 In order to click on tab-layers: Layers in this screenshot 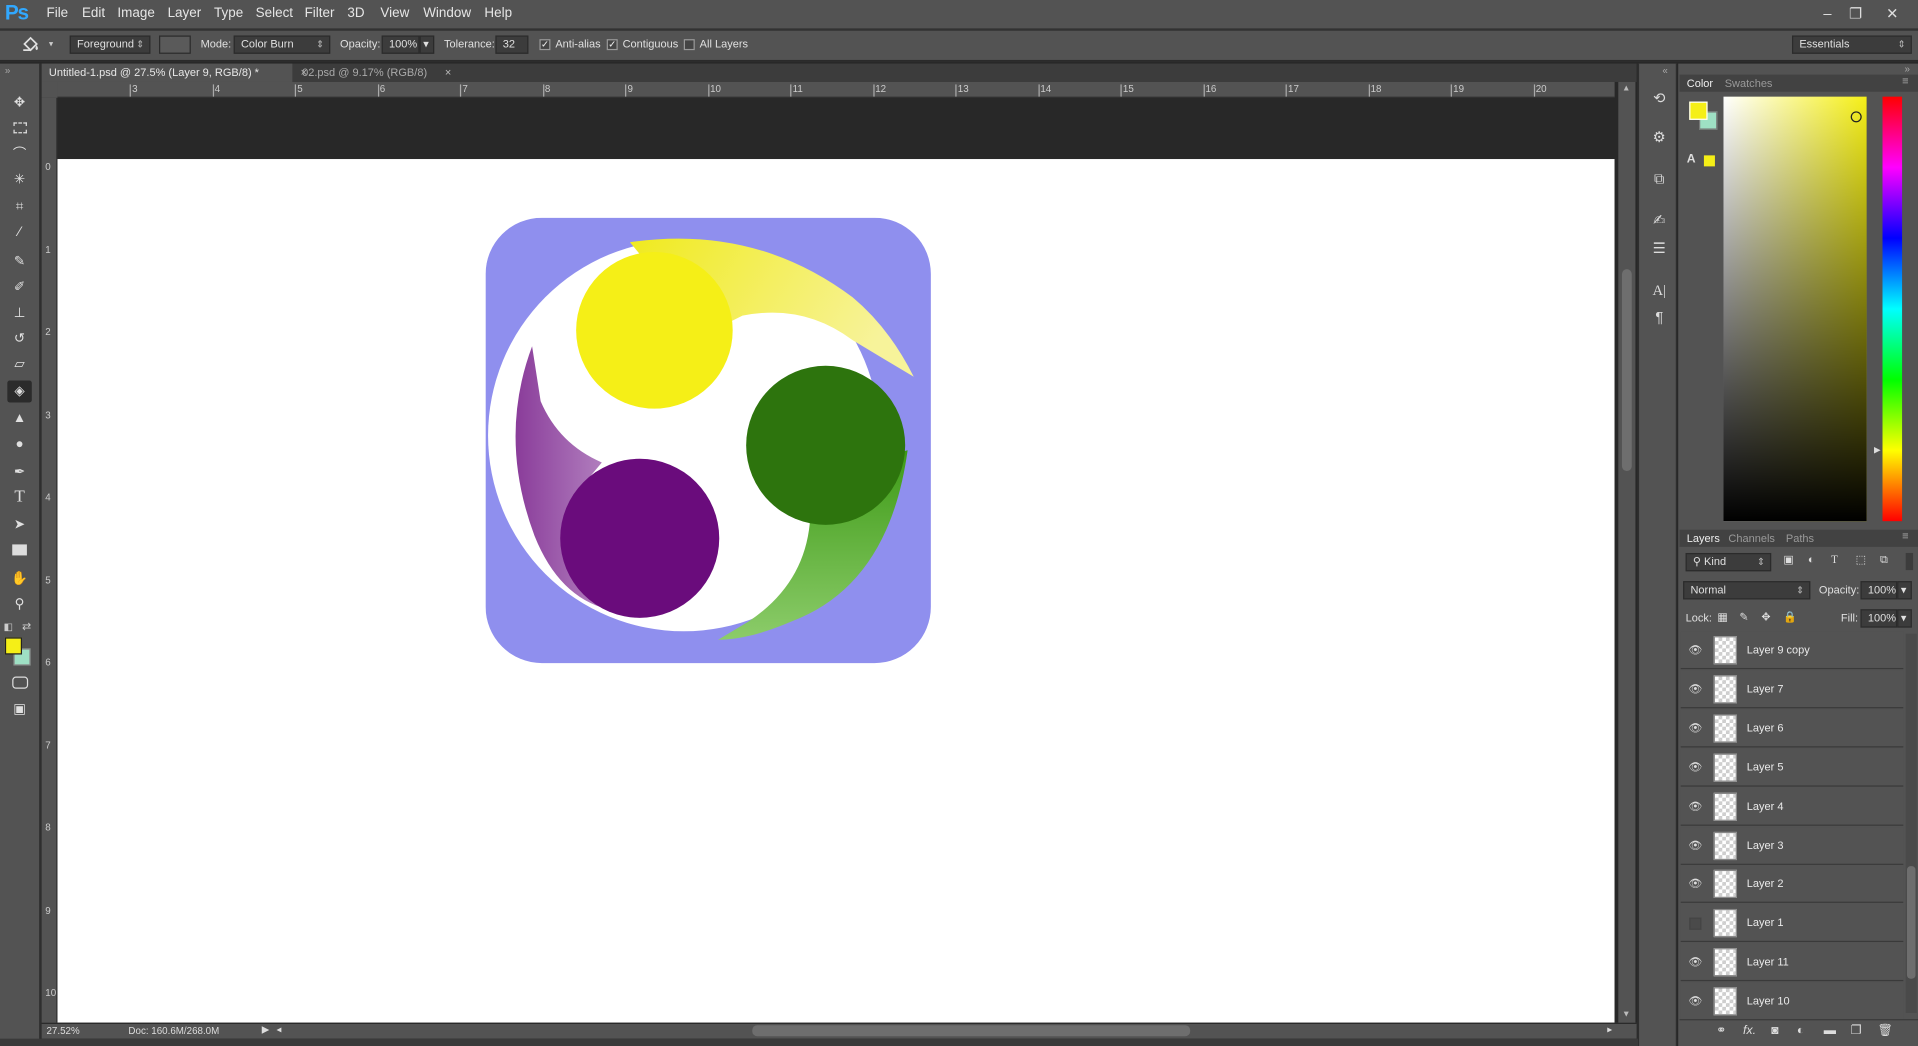, I will do `click(1703, 538)`.